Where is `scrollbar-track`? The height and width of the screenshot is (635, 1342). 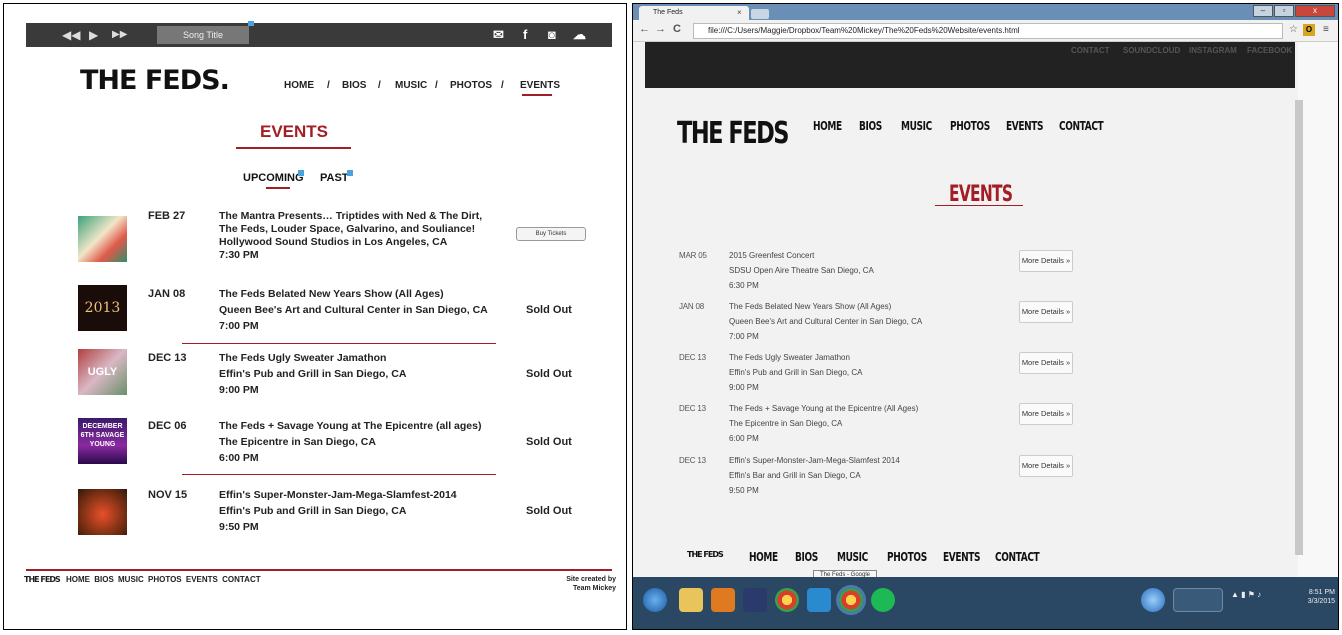
scrollbar-track is located at coordinates (1318, 309).